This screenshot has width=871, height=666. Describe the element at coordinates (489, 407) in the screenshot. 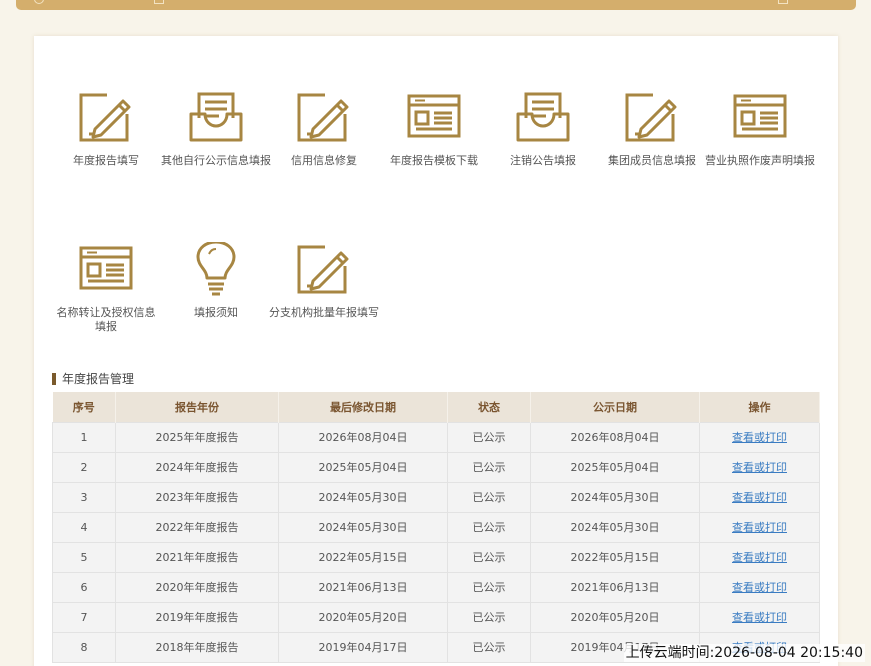

I see `col-header-status: 状态` at that location.